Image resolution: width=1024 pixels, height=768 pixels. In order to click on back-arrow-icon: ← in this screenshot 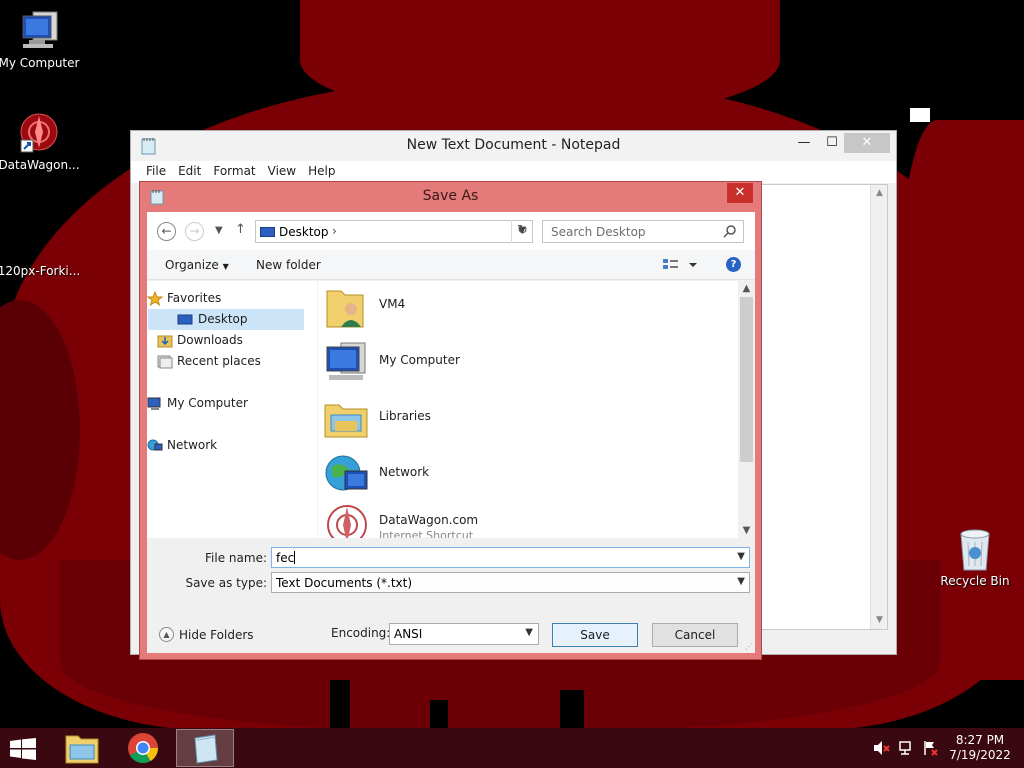, I will do `click(166, 231)`.